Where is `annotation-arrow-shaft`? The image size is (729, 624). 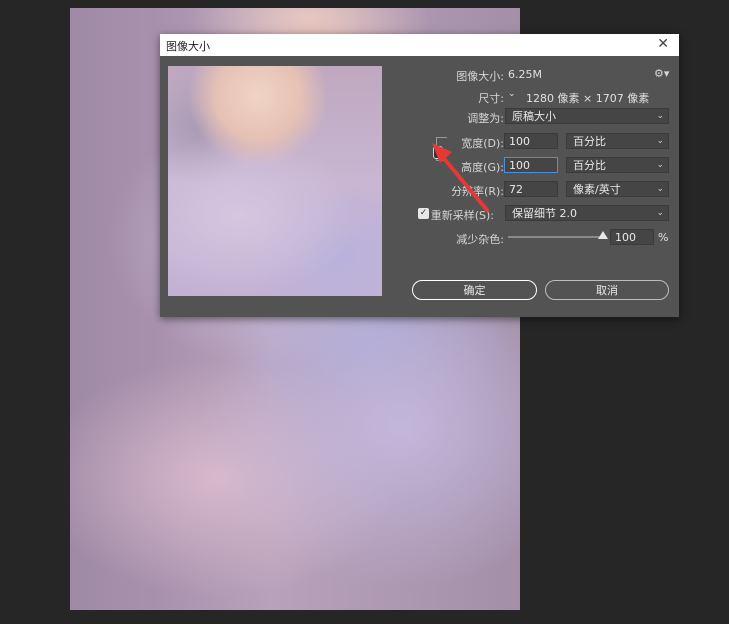
annotation-arrow-shaft is located at coordinates (464, 182).